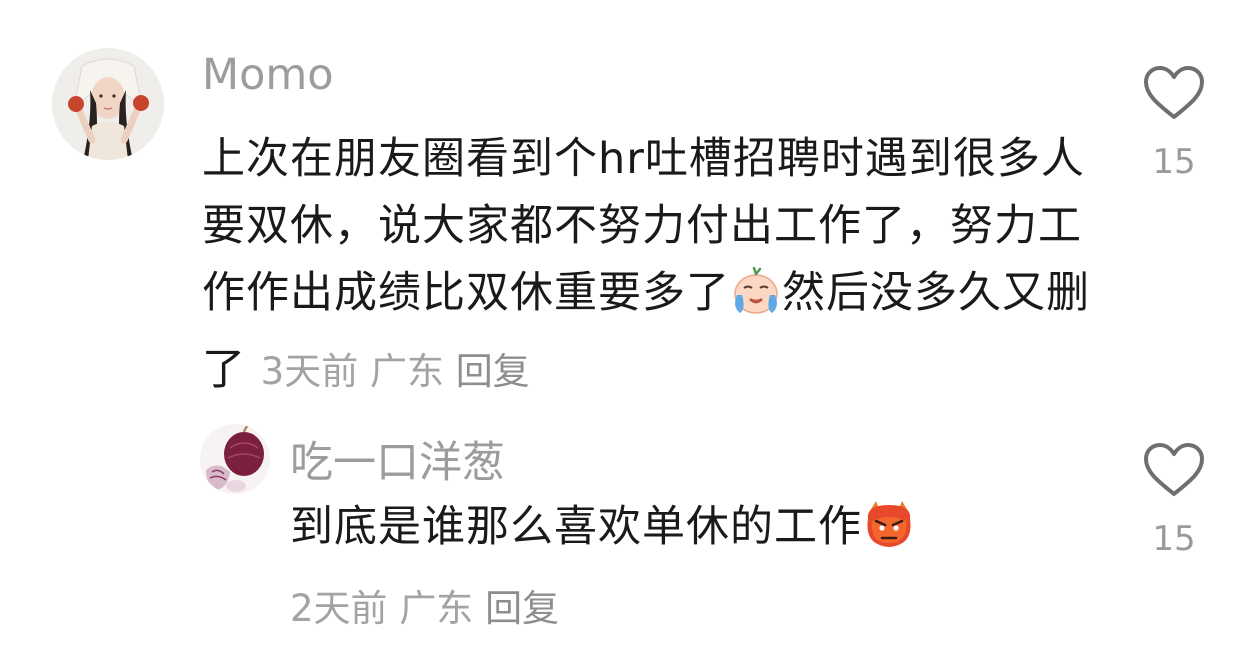 The height and width of the screenshot is (668, 1260). Describe the element at coordinates (576, 527) in the screenshot. I see `comment-body: 到底是谁那么喜欢单休的工作` at that location.